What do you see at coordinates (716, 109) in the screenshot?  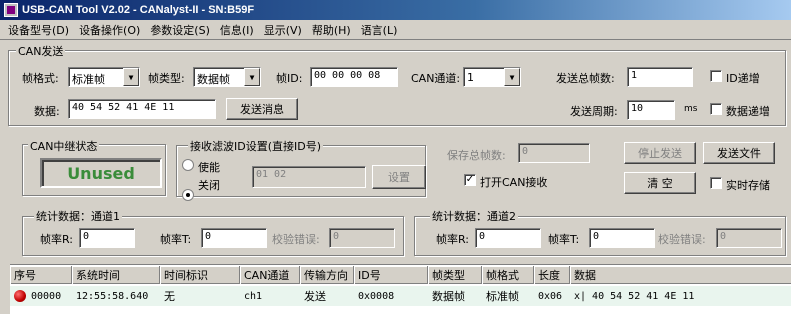 I see `data-increment-checkbox` at bounding box center [716, 109].